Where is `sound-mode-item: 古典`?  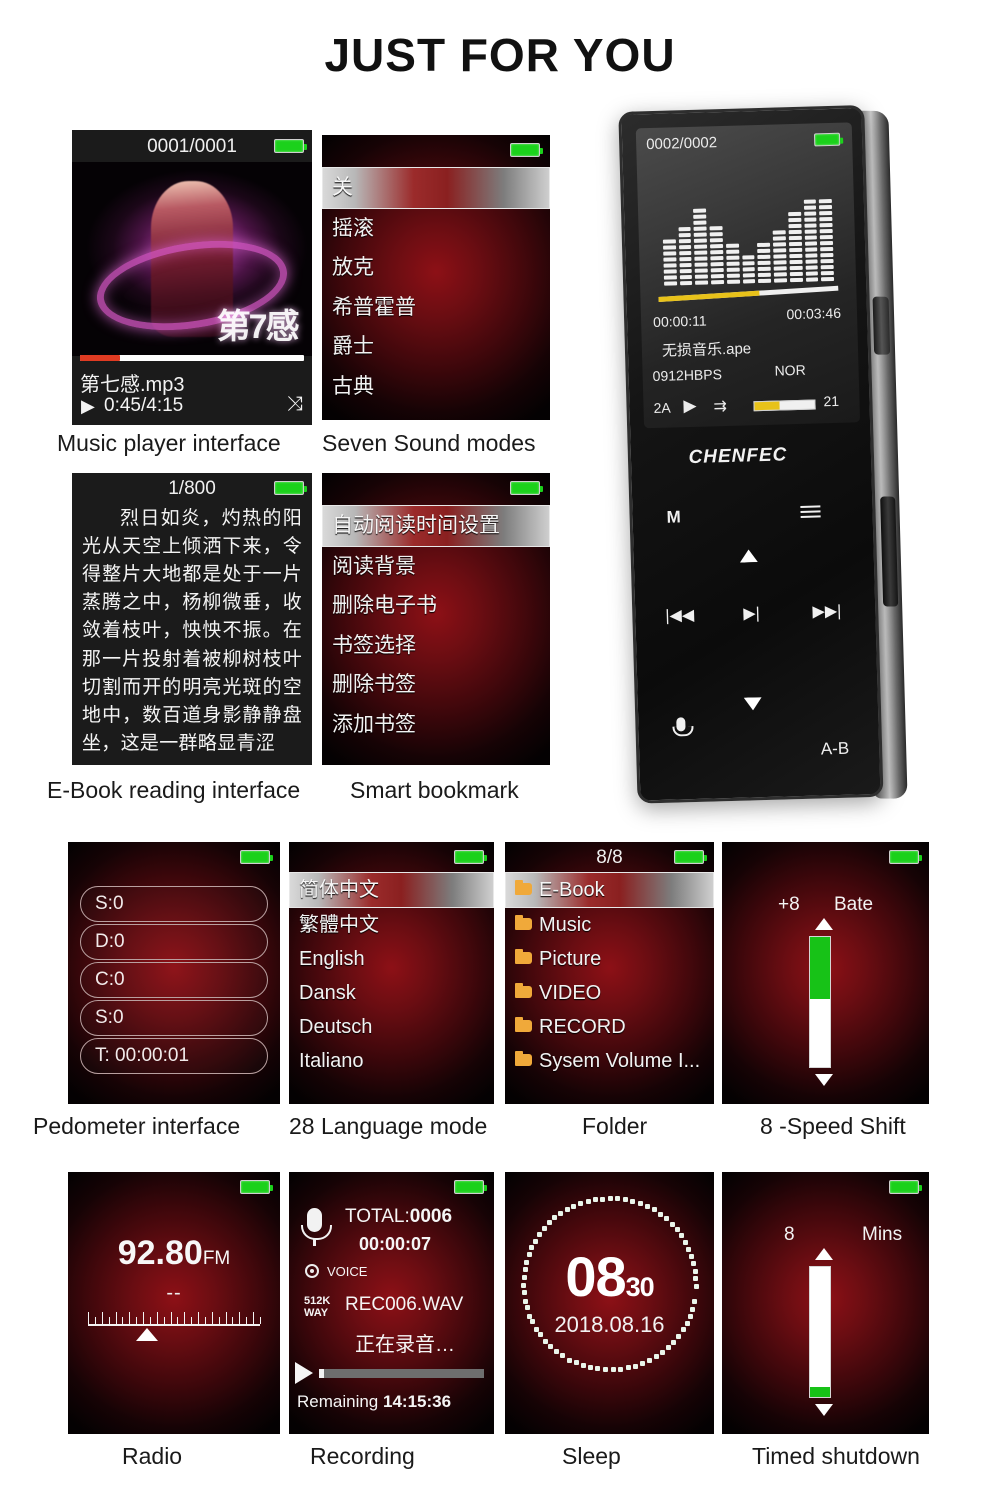
sound-mode-item: 古典 is located at coordinates (436, 387).